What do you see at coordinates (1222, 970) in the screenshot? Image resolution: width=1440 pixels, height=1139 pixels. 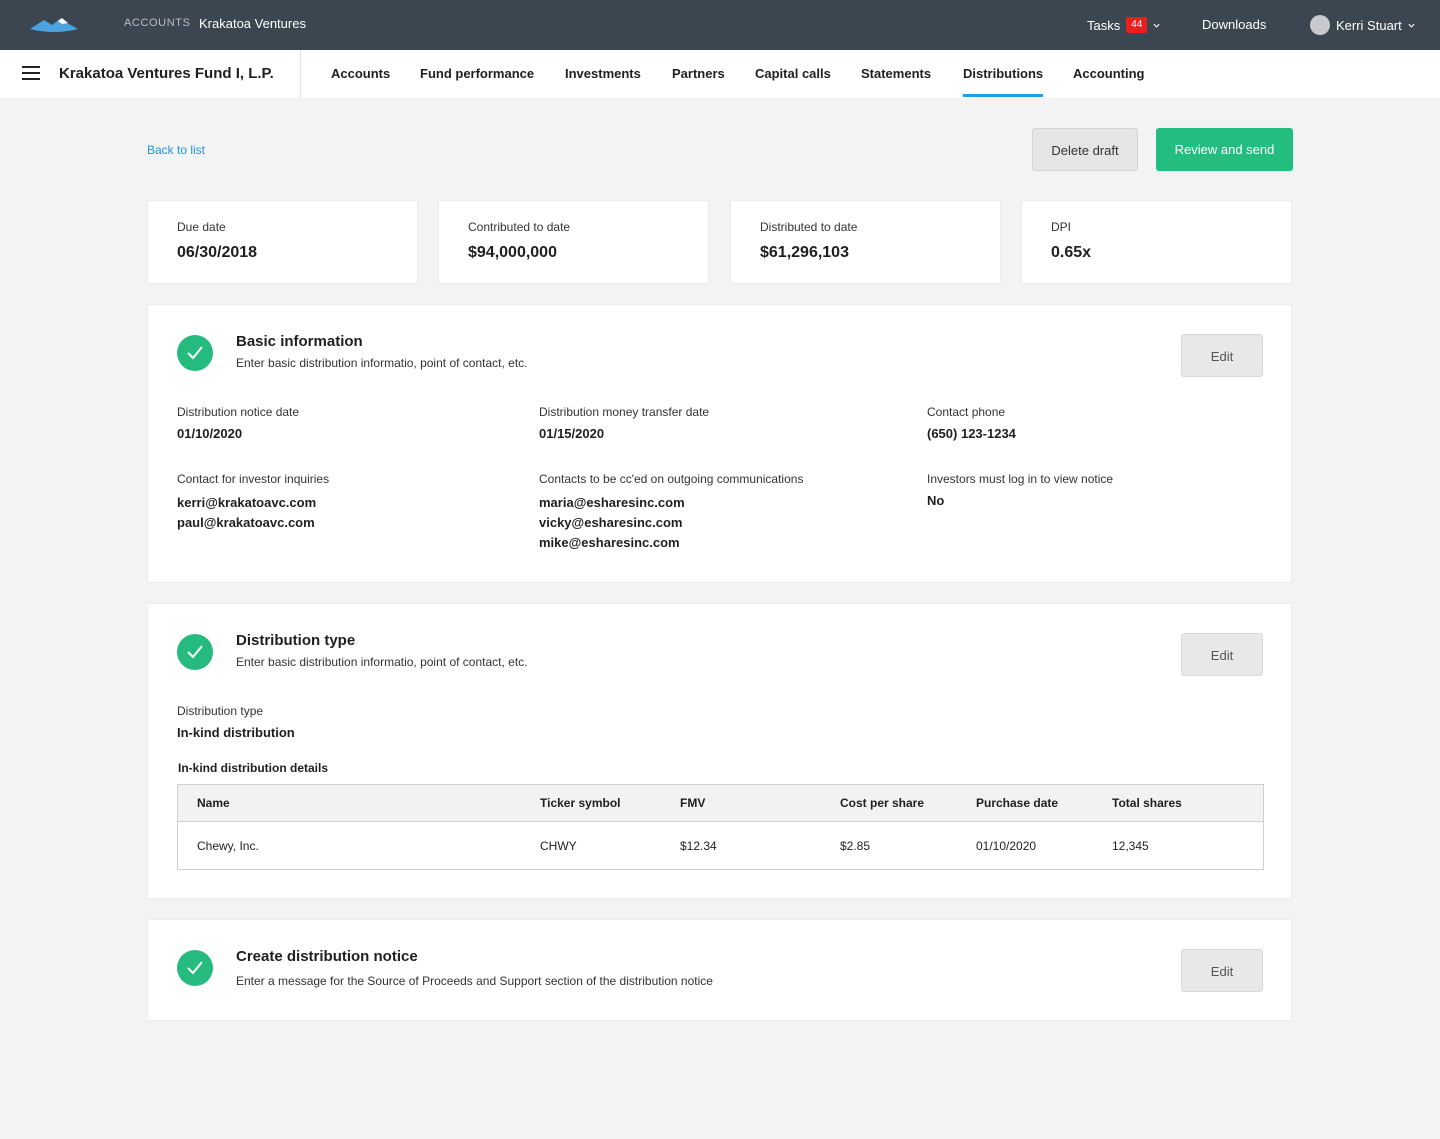 I see `edit-notice-button: Edit` at bounding box center [1222, 970].